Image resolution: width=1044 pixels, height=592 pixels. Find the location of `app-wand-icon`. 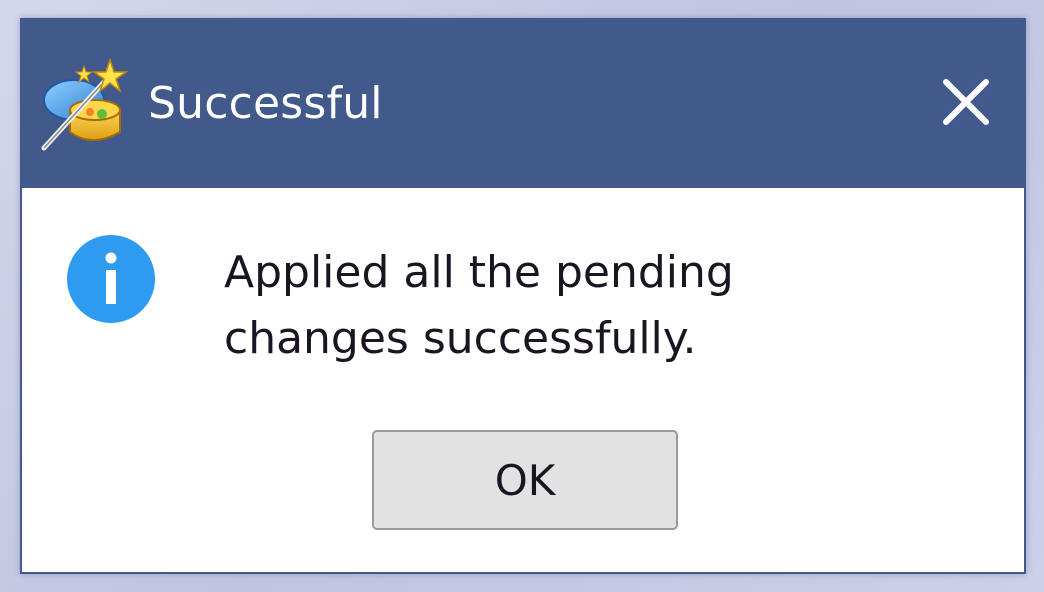

app-wand-icon is located at coordinates (85, 104).